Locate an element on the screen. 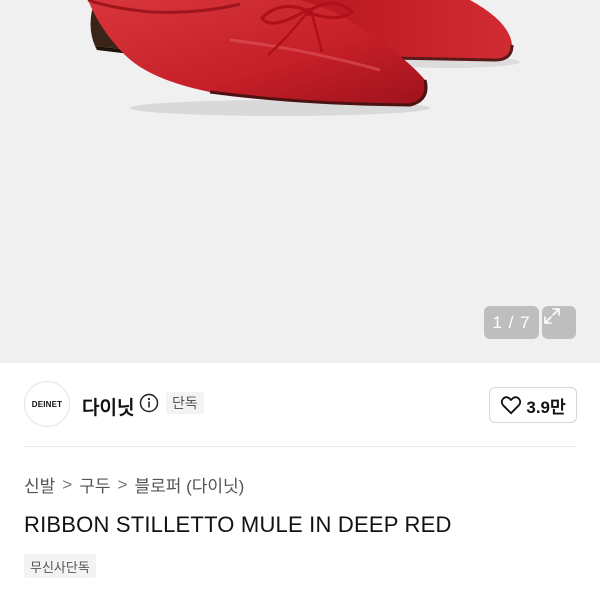 The height and width of the screenshot is (600, 600). musinsa-exclusive-tag: 무신사단독 is located at coordinates (60, 566).